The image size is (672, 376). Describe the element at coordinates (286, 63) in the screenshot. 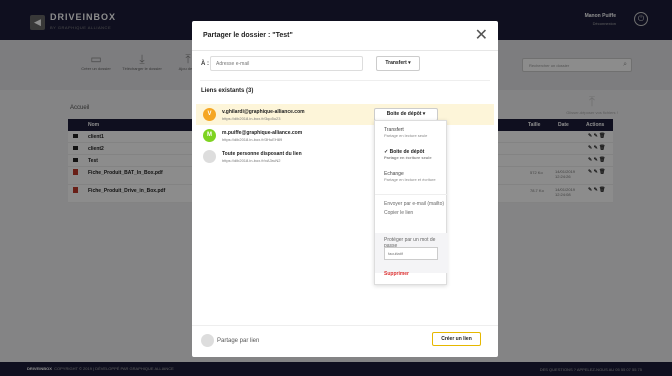

I see `email-input` at that location.